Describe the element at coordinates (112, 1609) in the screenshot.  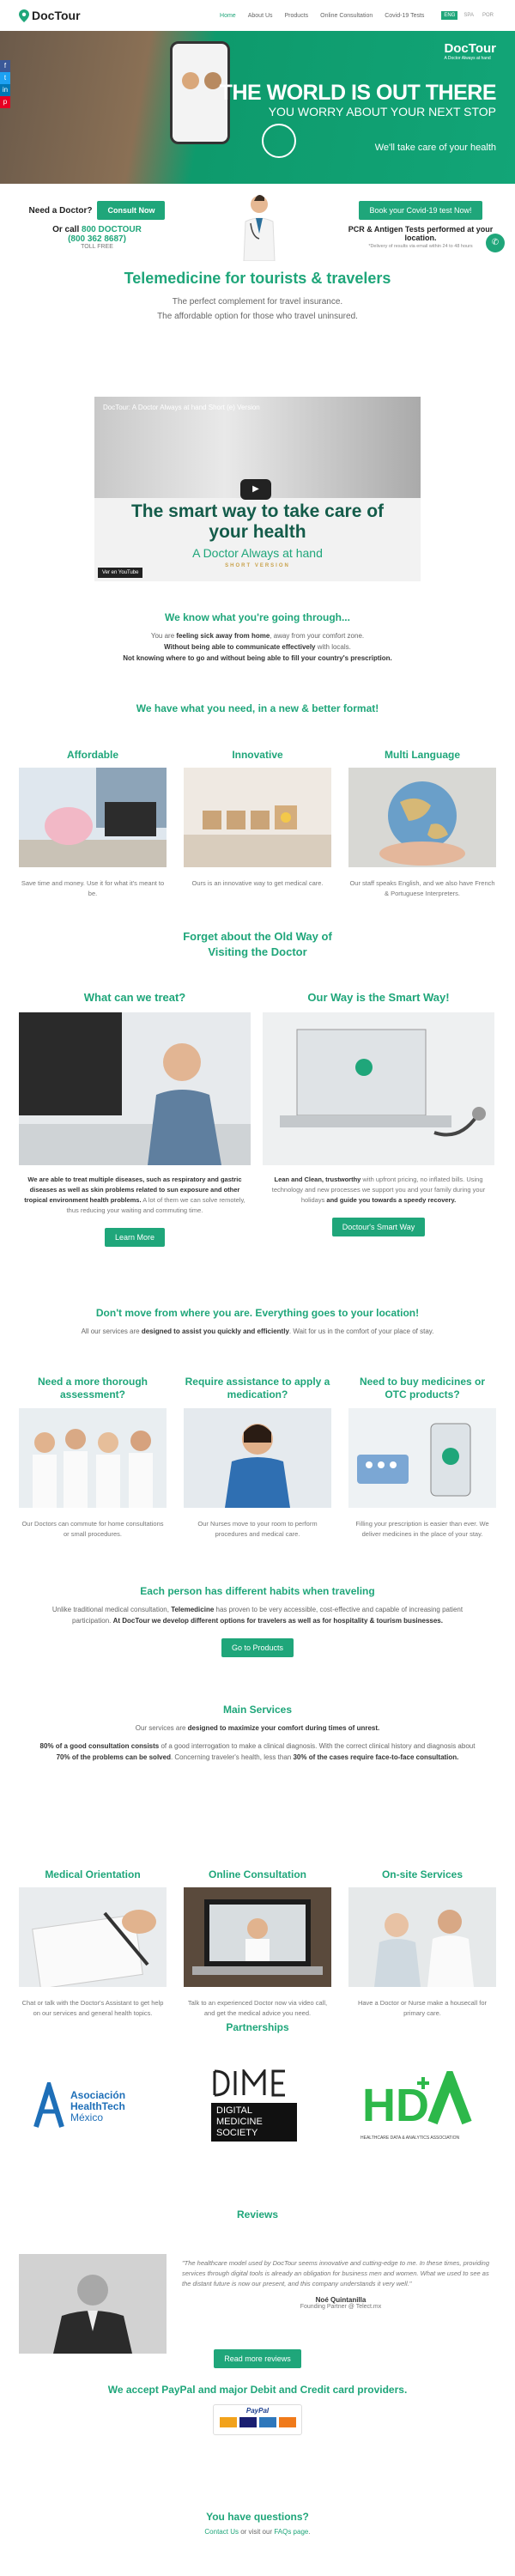
I see `habits-text-a: Unlike traditional medical consultation,` at that location.